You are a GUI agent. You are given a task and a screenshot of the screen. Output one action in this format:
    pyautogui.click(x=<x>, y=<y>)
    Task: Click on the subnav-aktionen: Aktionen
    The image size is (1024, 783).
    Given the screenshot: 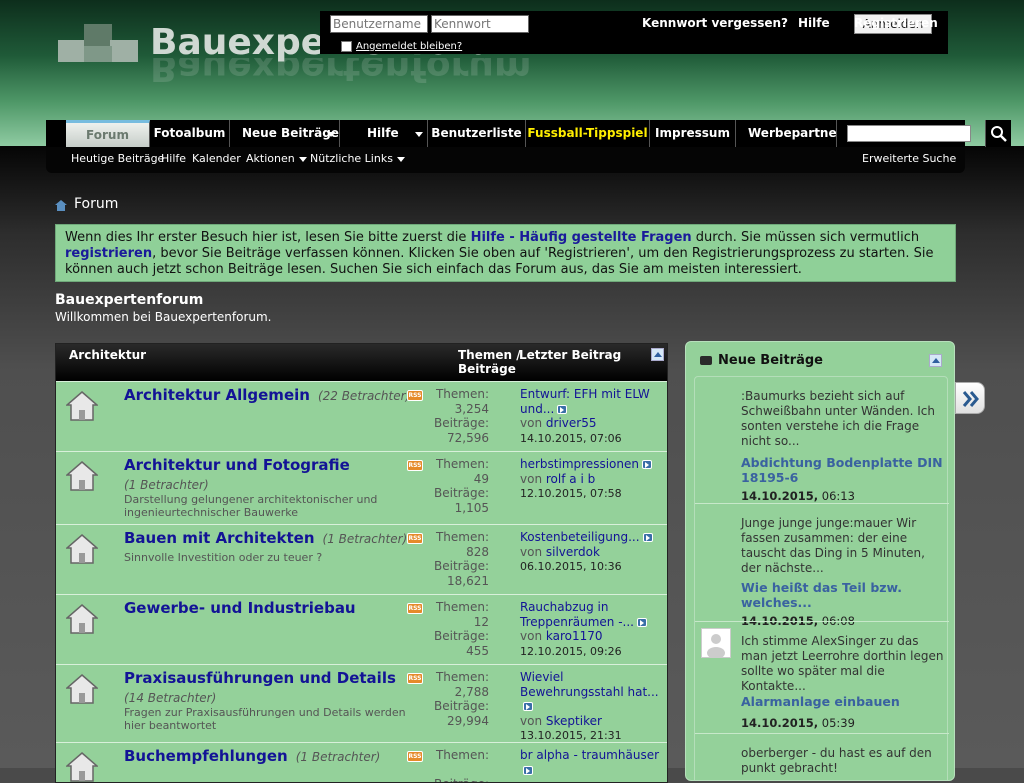 What is the action you would take?
    pyautogui.click(x=276, y=158)
    